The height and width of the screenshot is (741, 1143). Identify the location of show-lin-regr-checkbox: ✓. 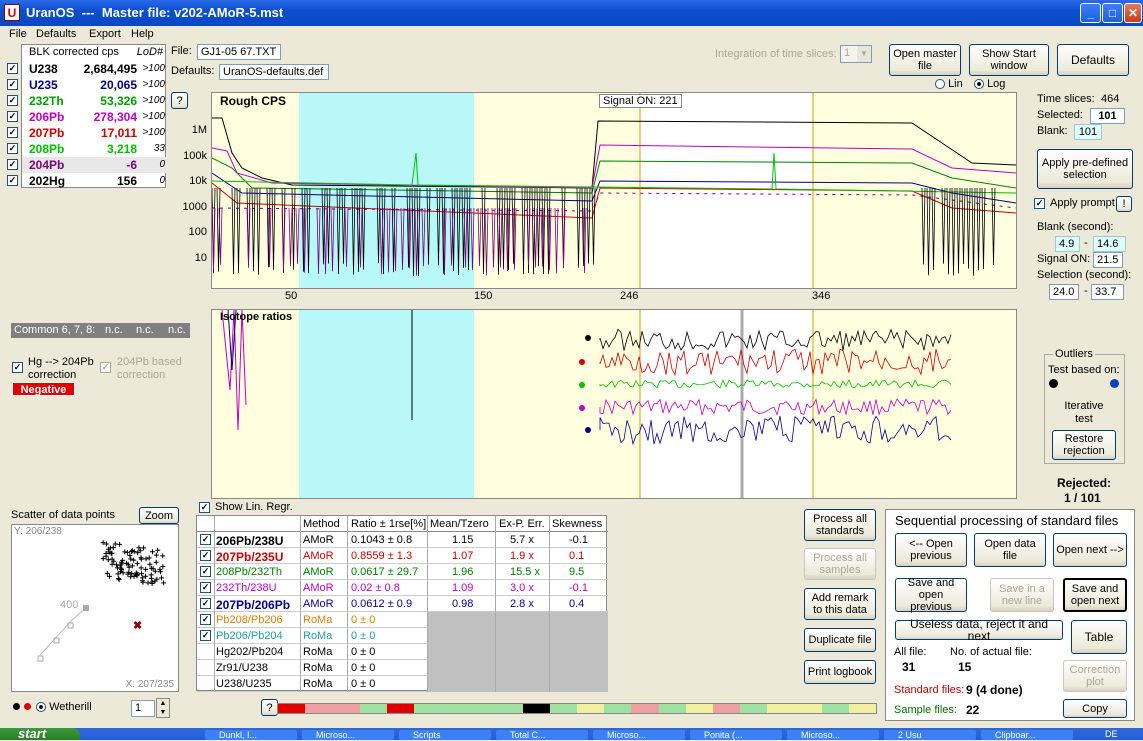
(204, 507).